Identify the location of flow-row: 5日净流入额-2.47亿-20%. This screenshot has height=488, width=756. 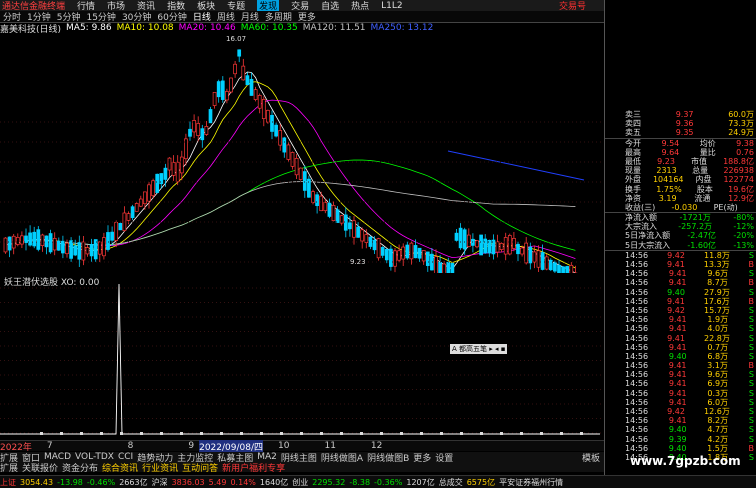
(680, 235).